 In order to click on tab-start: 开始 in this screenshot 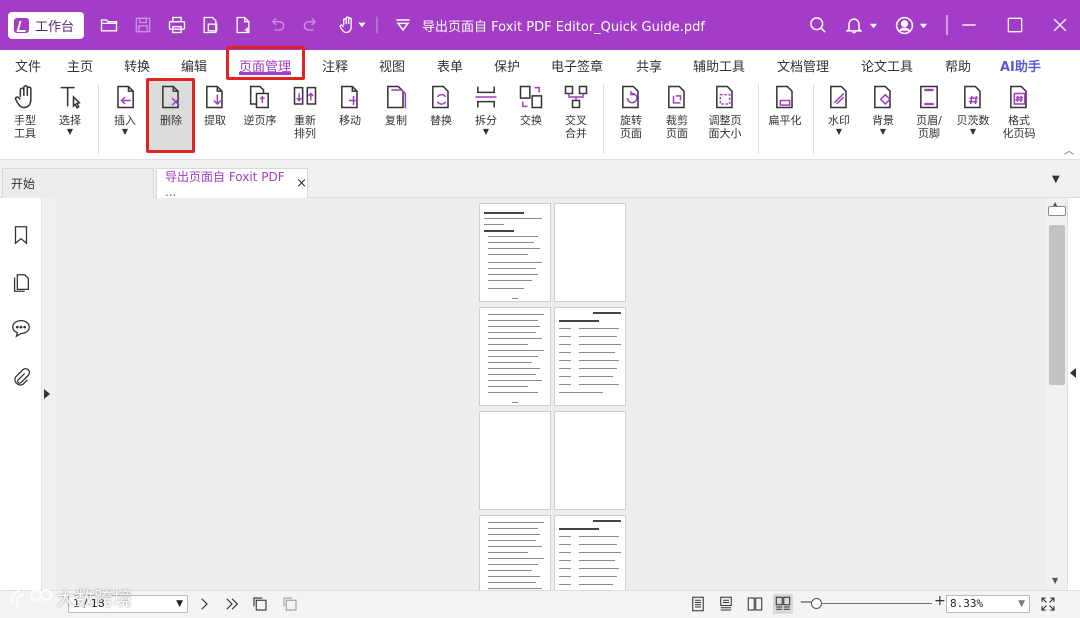, I will do `click(78, 183)`.